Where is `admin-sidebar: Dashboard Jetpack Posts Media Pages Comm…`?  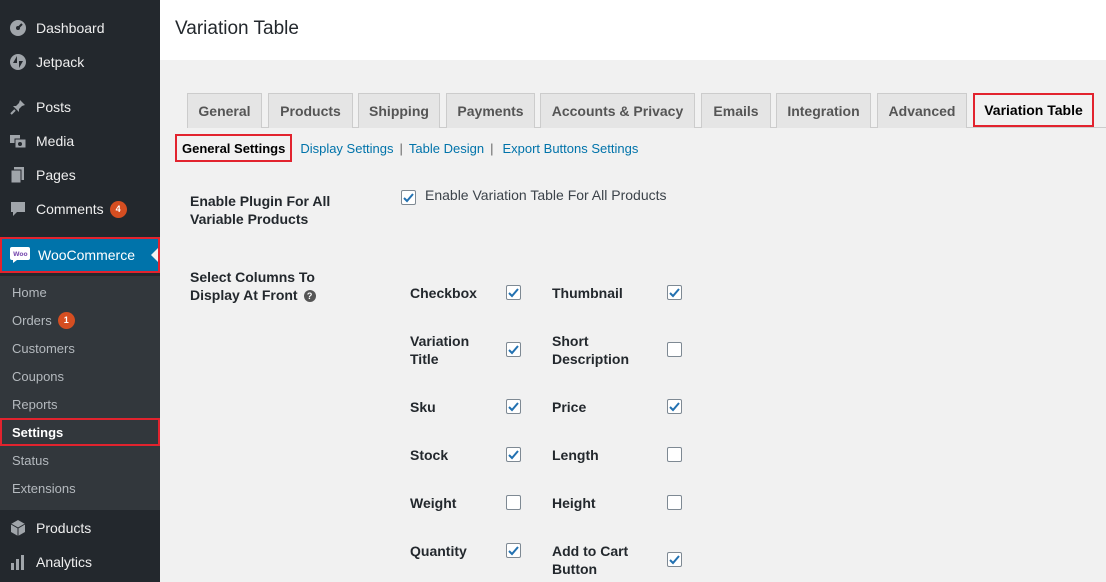
admin-sidebar: Dashboard Jetpack Posts Media Pages Comm… is located at coordinates (80, 291).